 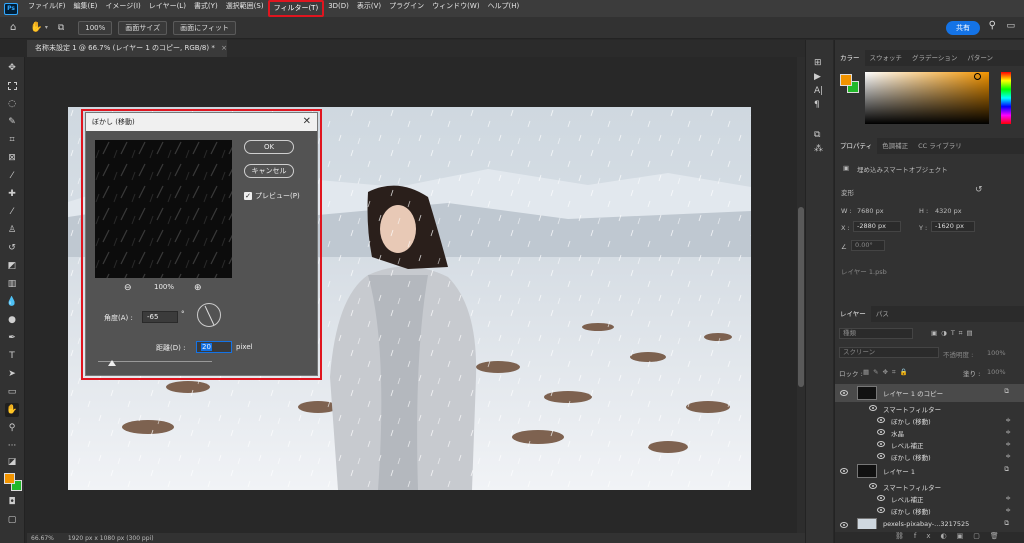 What do you see at coordinates (992, 25) in the screenshot?
I see `search-icon: ⚲` at bounding box center [992, 25].